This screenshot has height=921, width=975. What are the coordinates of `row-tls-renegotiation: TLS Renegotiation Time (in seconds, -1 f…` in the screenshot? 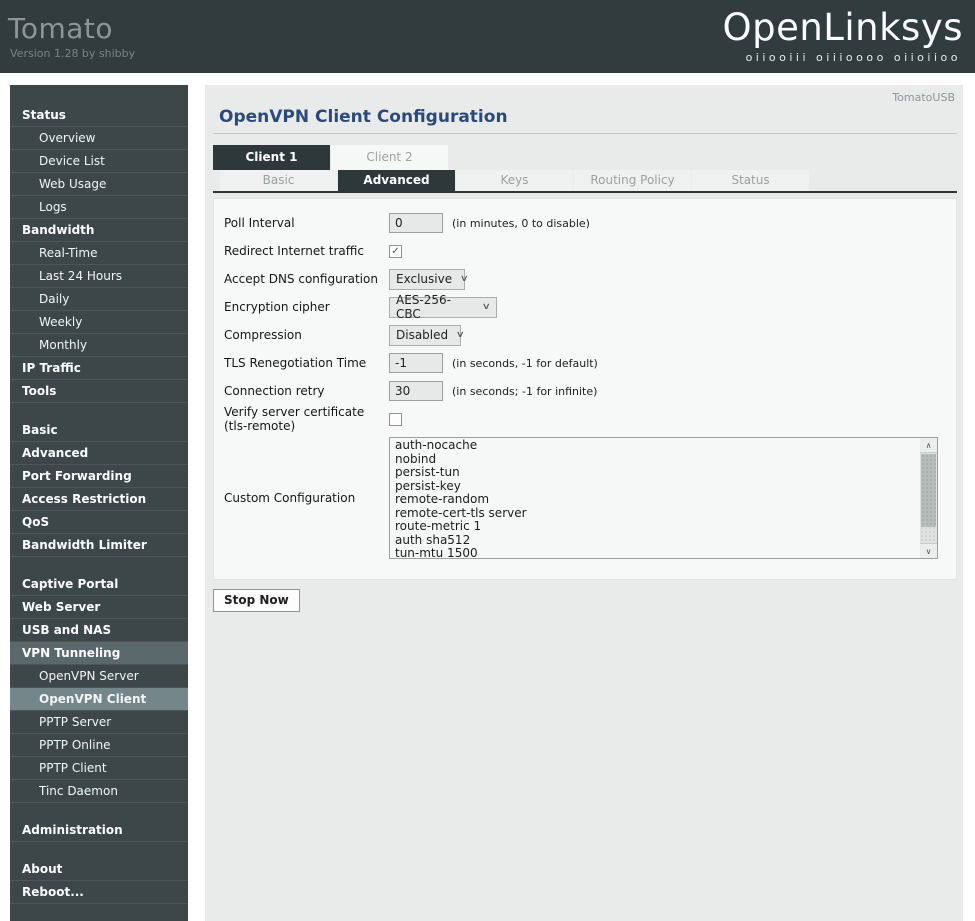 It's located at (585, 363).